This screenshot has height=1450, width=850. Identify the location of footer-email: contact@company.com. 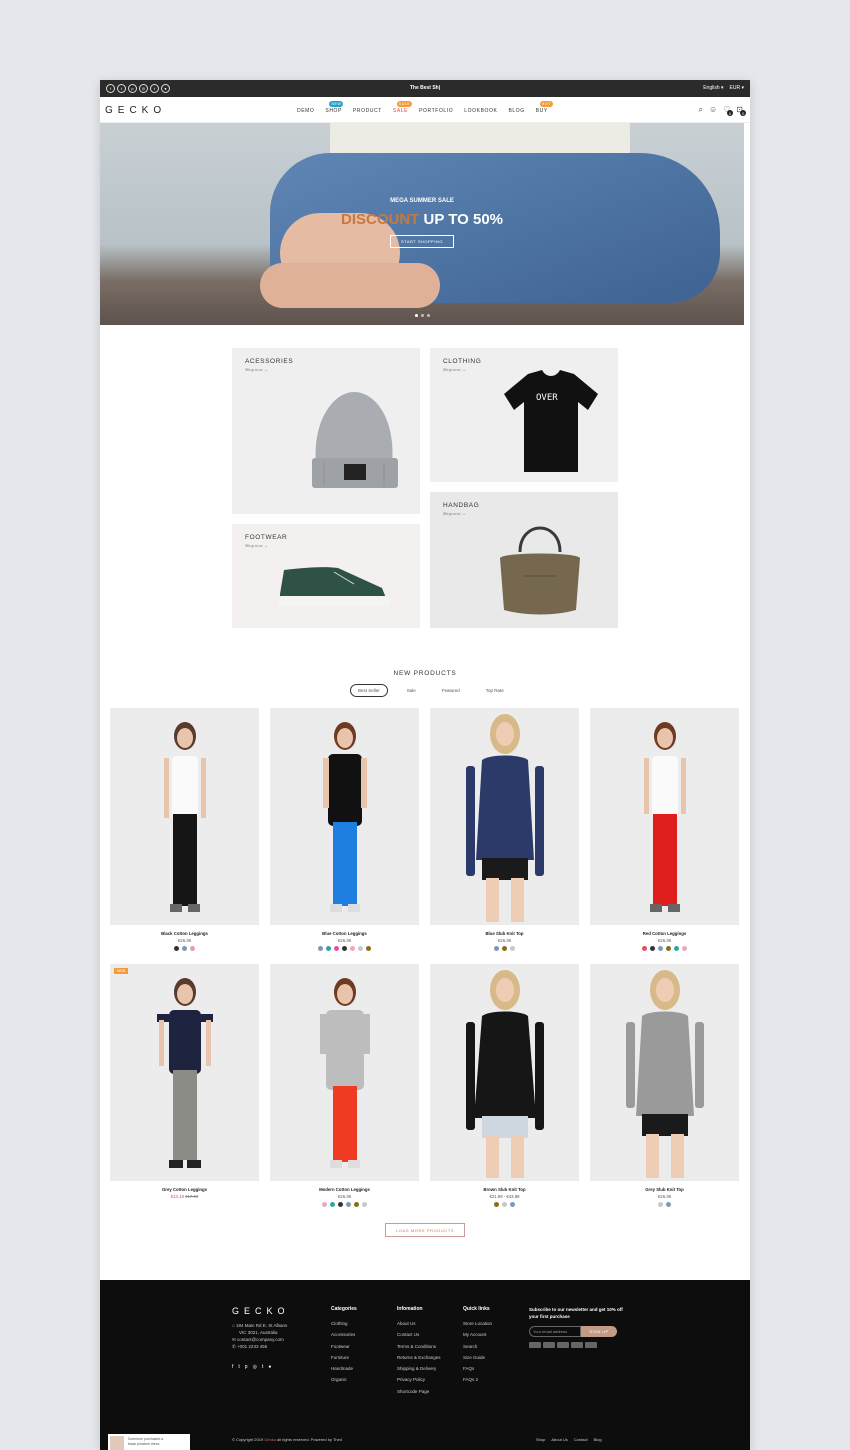
(260, 1339).